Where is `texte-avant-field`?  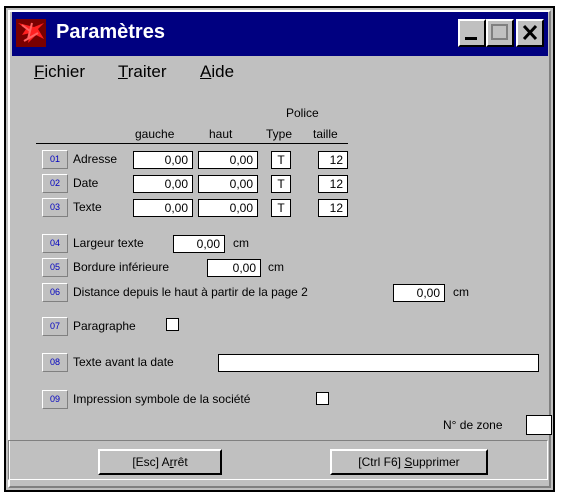 texte-avant-field is located at coordinates (378, 363).